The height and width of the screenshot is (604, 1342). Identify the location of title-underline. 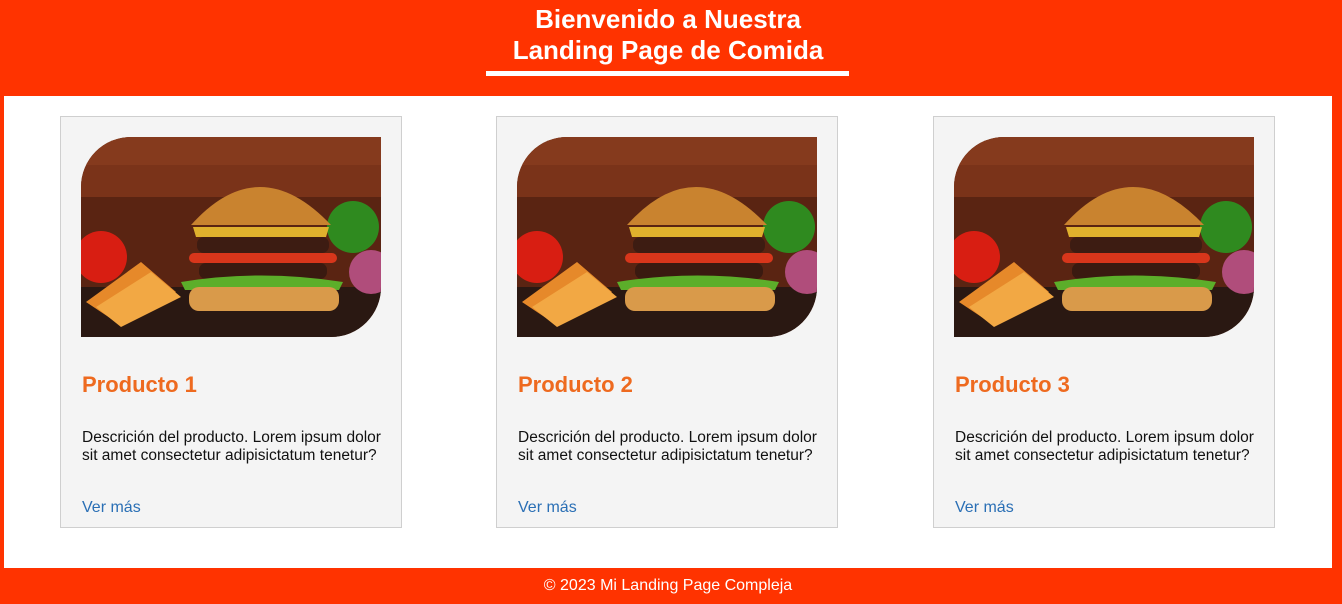
(667, 73).